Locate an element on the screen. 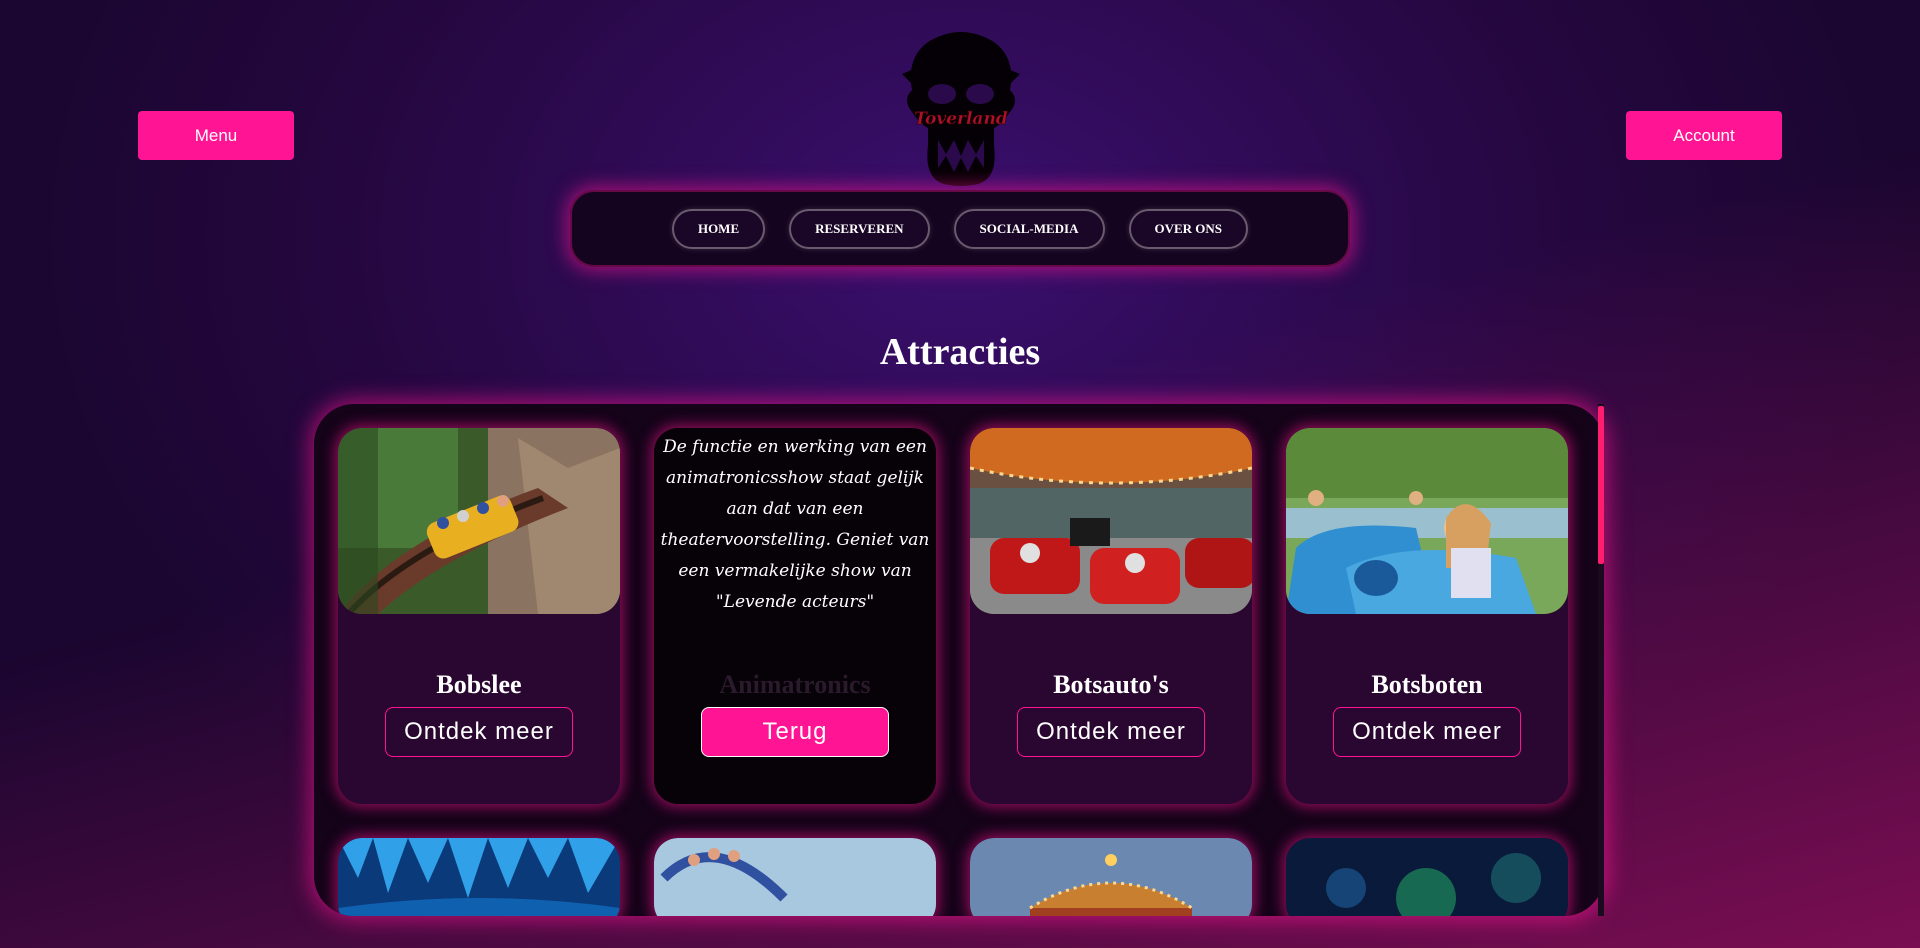 The width and height of the screenshot is (1920, 948). attraction-card-carousel is located at coordinates (1111, 877).